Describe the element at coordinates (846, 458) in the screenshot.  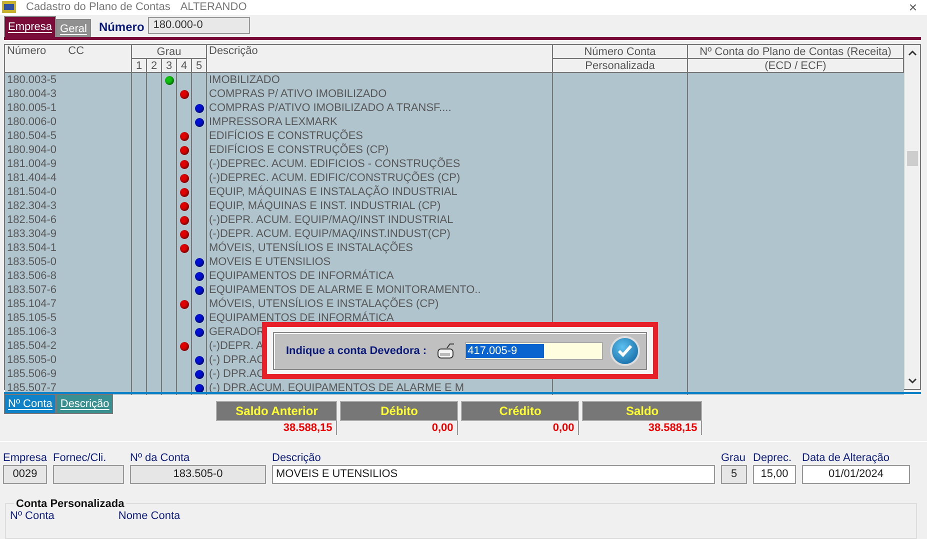
I see `field-label: Data de Alteração` at that location.